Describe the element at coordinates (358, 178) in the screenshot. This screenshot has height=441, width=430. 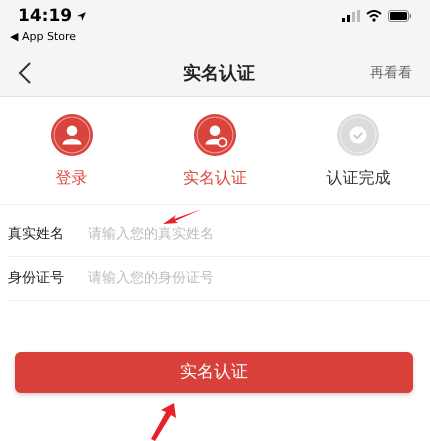
I see `step-label: 认证完成` at that location.